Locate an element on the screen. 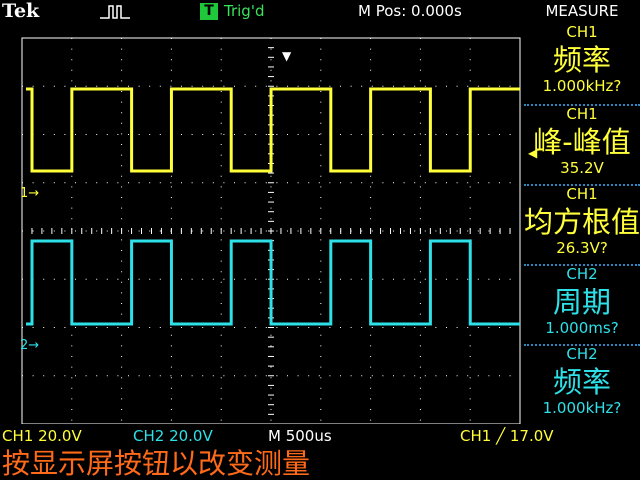 The width and height of the screenshot is (640, 480). measure-type: 均方根值 is located at coordinates (582, 222).